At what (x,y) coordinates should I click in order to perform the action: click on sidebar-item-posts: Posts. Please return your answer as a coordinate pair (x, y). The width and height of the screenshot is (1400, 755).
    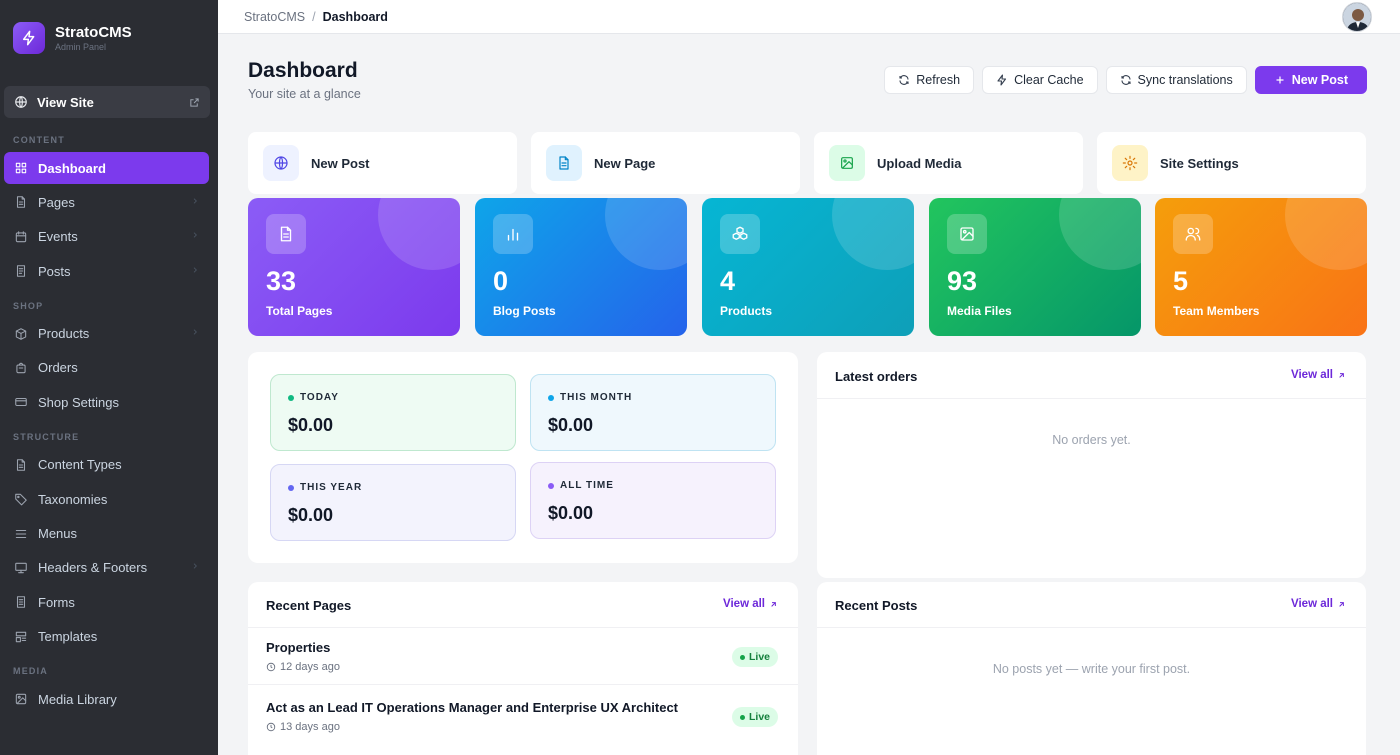
    Looking at the image, I should click on (106, 271).